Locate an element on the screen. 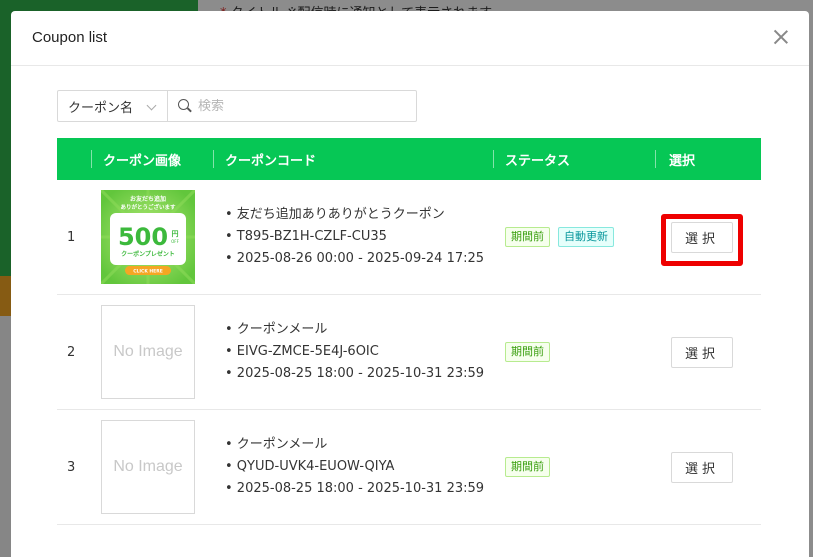 The image size is (813, 557). search-bar: クーポン名 is located at coordinates (237, 106).